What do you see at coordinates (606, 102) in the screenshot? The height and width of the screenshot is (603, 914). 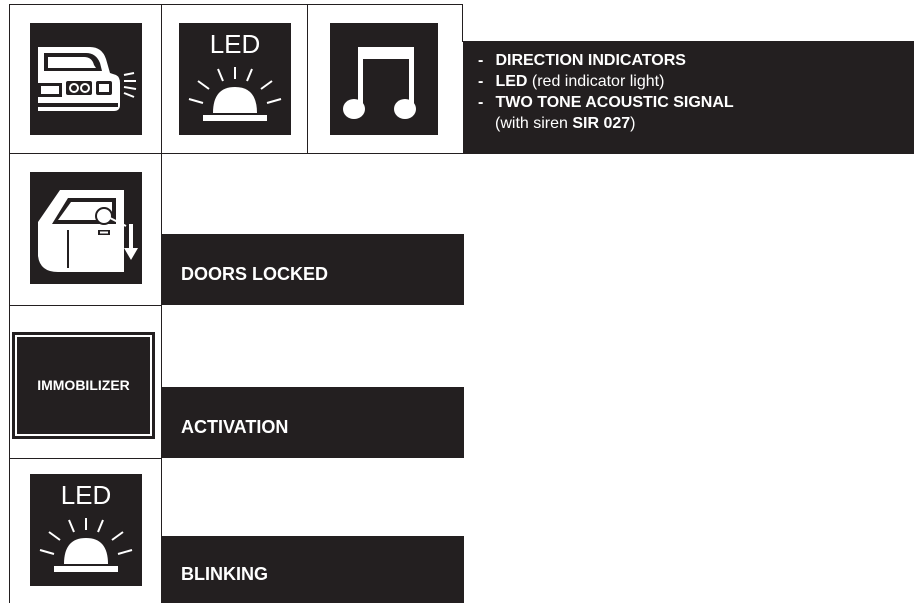 I see `description-line-acoustic-signal: - TWO TONE ACOUSTIC SIGNAL` at bounding box center [606, 102].